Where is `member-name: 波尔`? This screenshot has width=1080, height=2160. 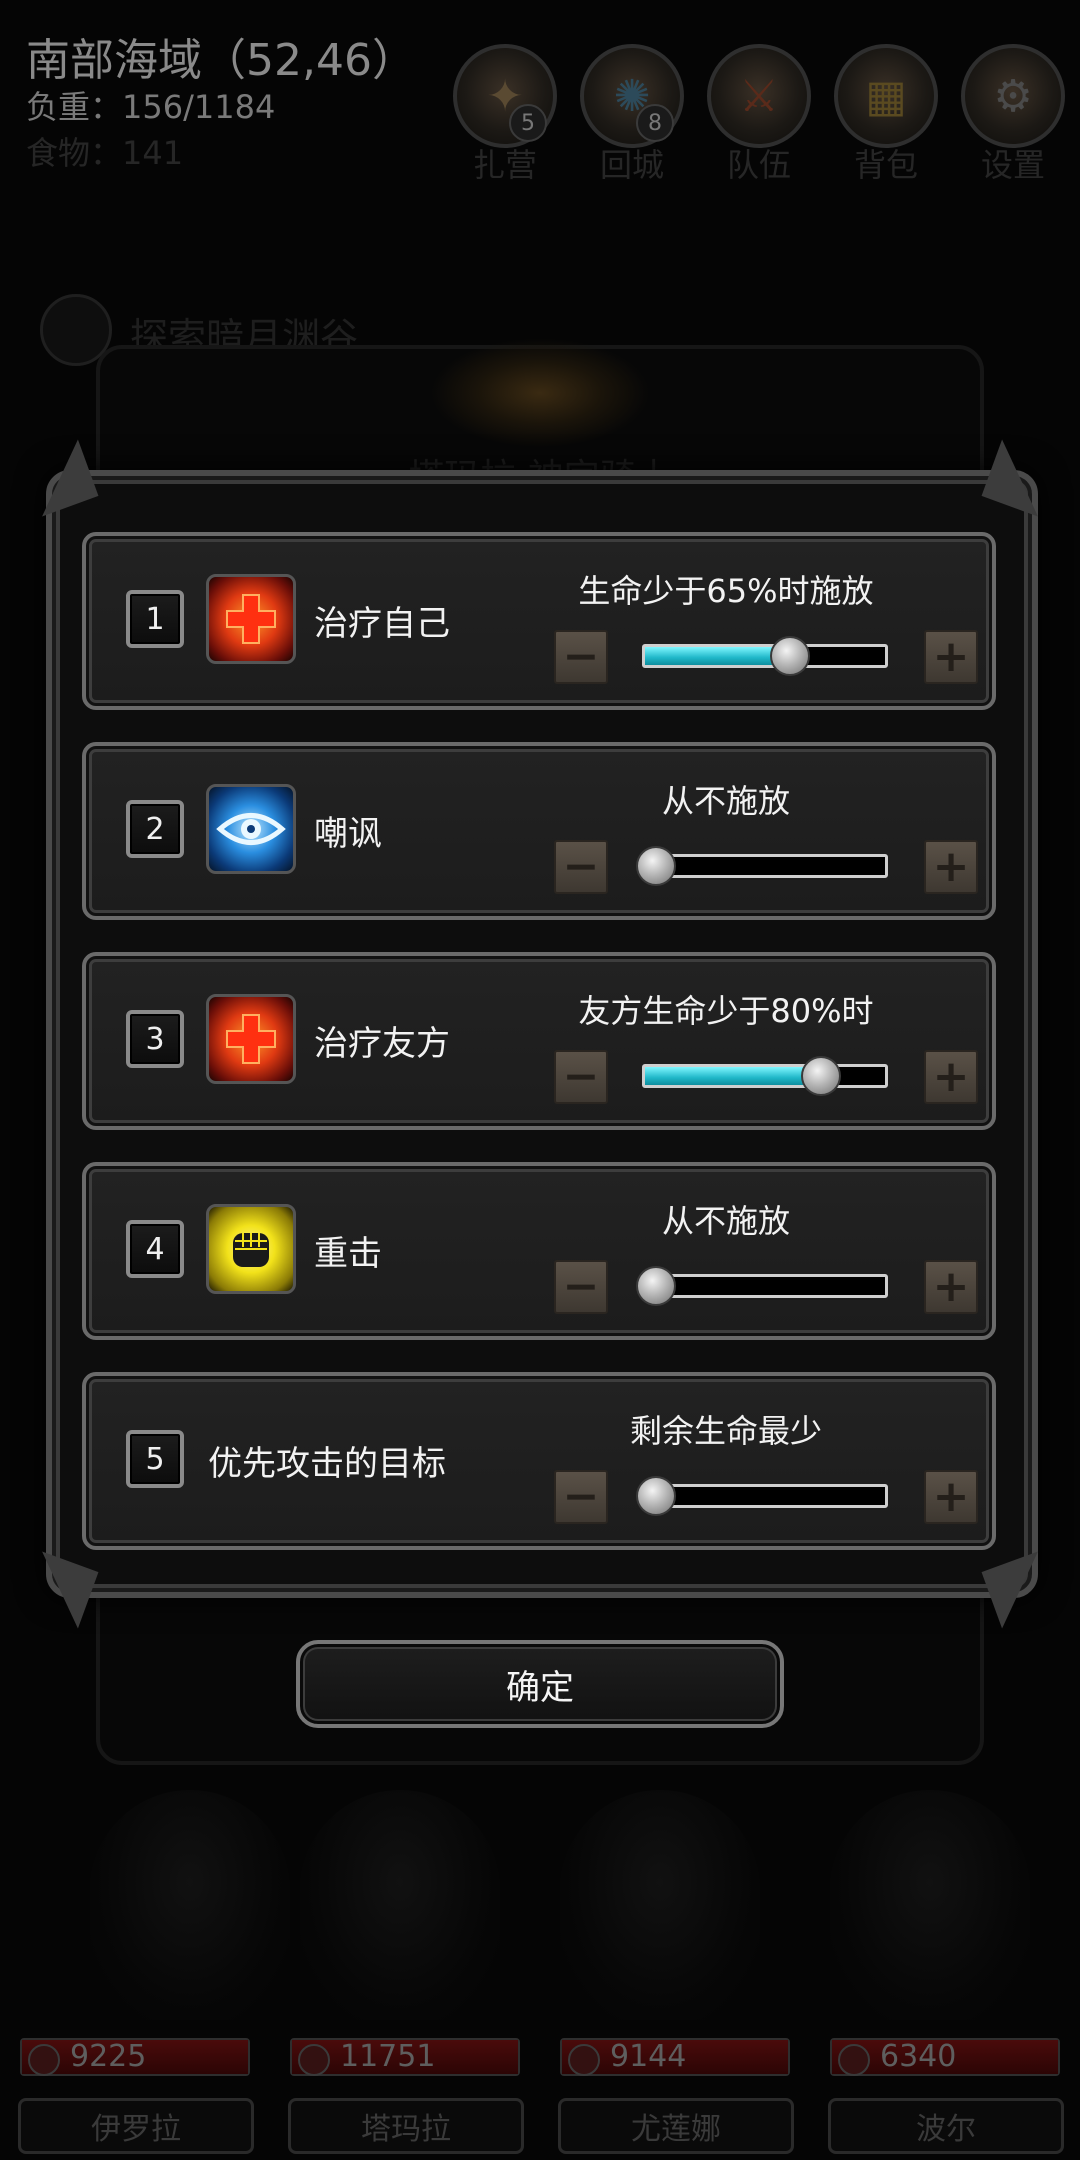 member-name: 波尔 is located at coordinates (946, 2126).